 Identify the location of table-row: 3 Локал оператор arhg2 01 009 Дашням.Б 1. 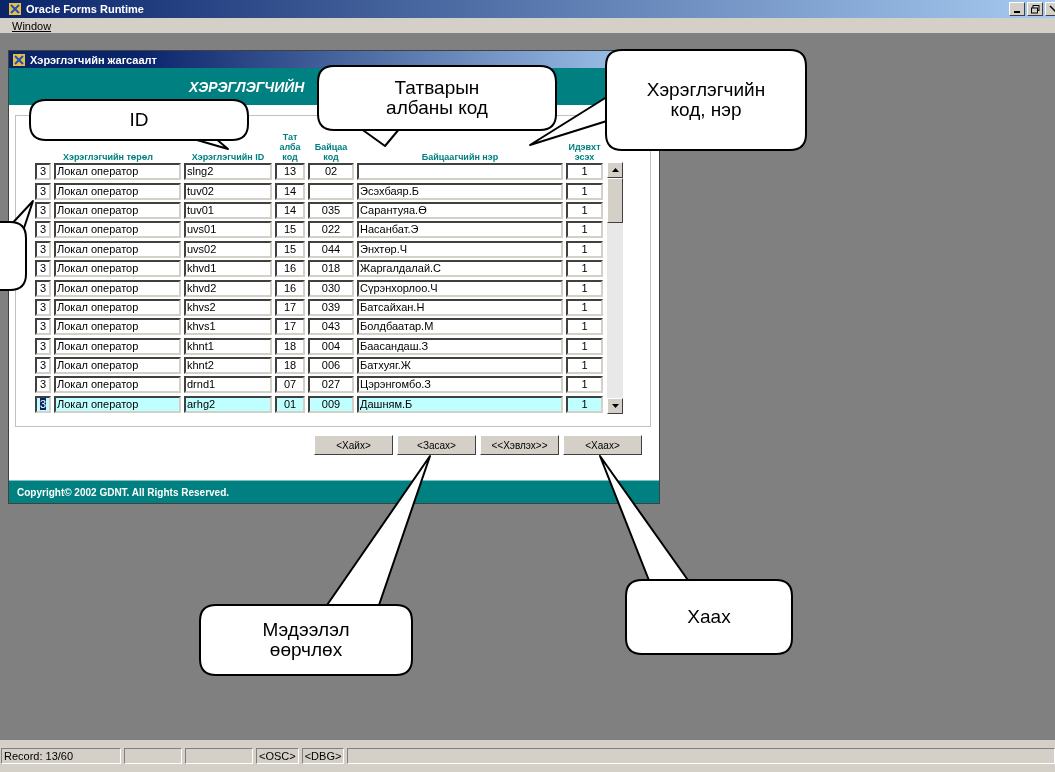
(319, 404).